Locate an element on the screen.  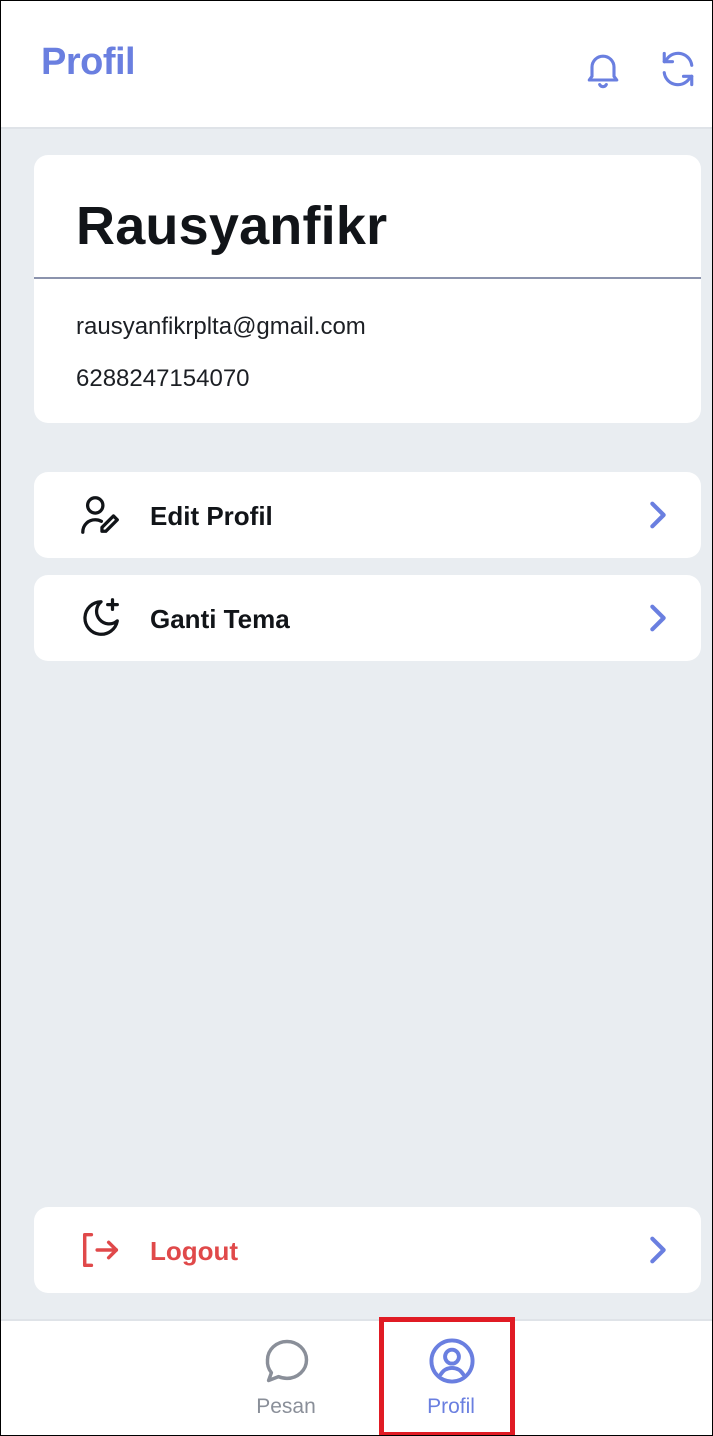
menu-item-ganti-tema: Ganti Tema is located at coordinates (367, 618).